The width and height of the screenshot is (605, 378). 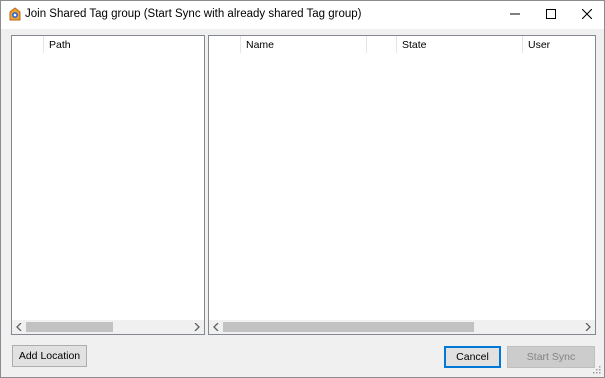 I want to click on column-header-user: User, so click(x=559, y=44).